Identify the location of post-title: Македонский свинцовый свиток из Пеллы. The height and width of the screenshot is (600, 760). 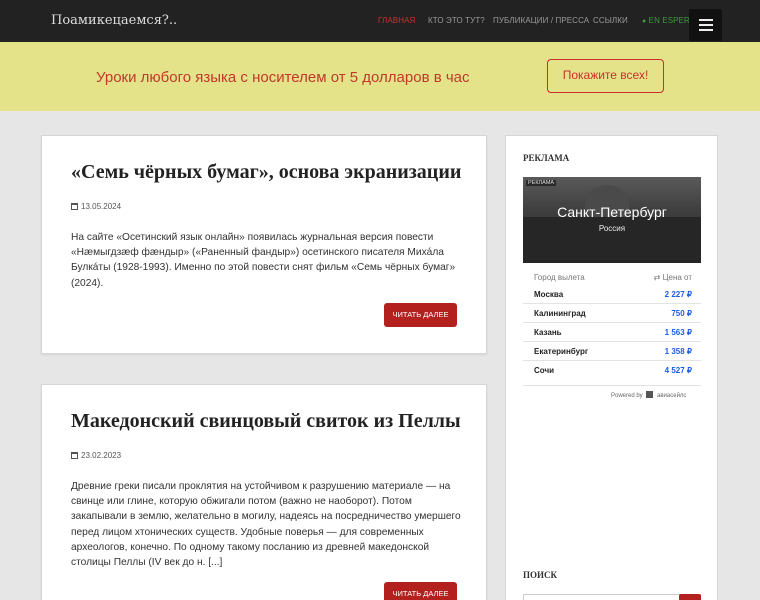
(266, 421).